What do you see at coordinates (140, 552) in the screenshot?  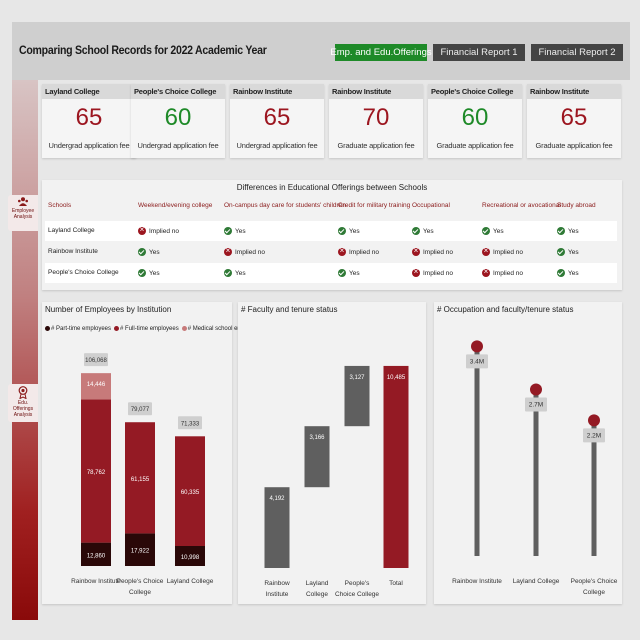 I see `data-label: 17,922` at bounding box center [140, 552].